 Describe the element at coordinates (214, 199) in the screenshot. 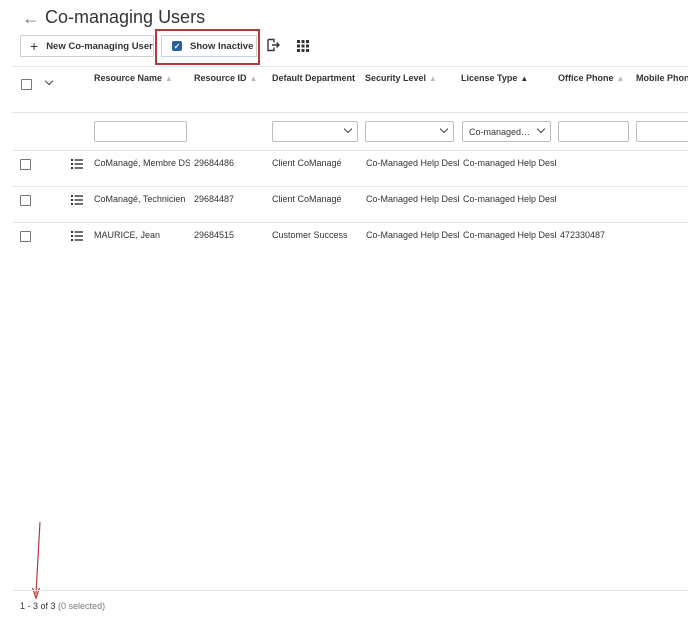

I see `cell-resource-id: 29684487` at that location.